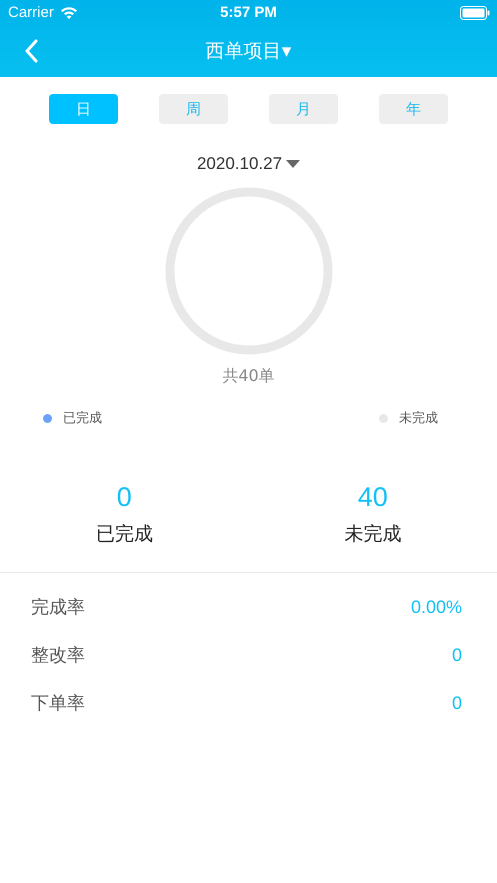  I want to click on stat-label: 已完成, so click(124, 534).